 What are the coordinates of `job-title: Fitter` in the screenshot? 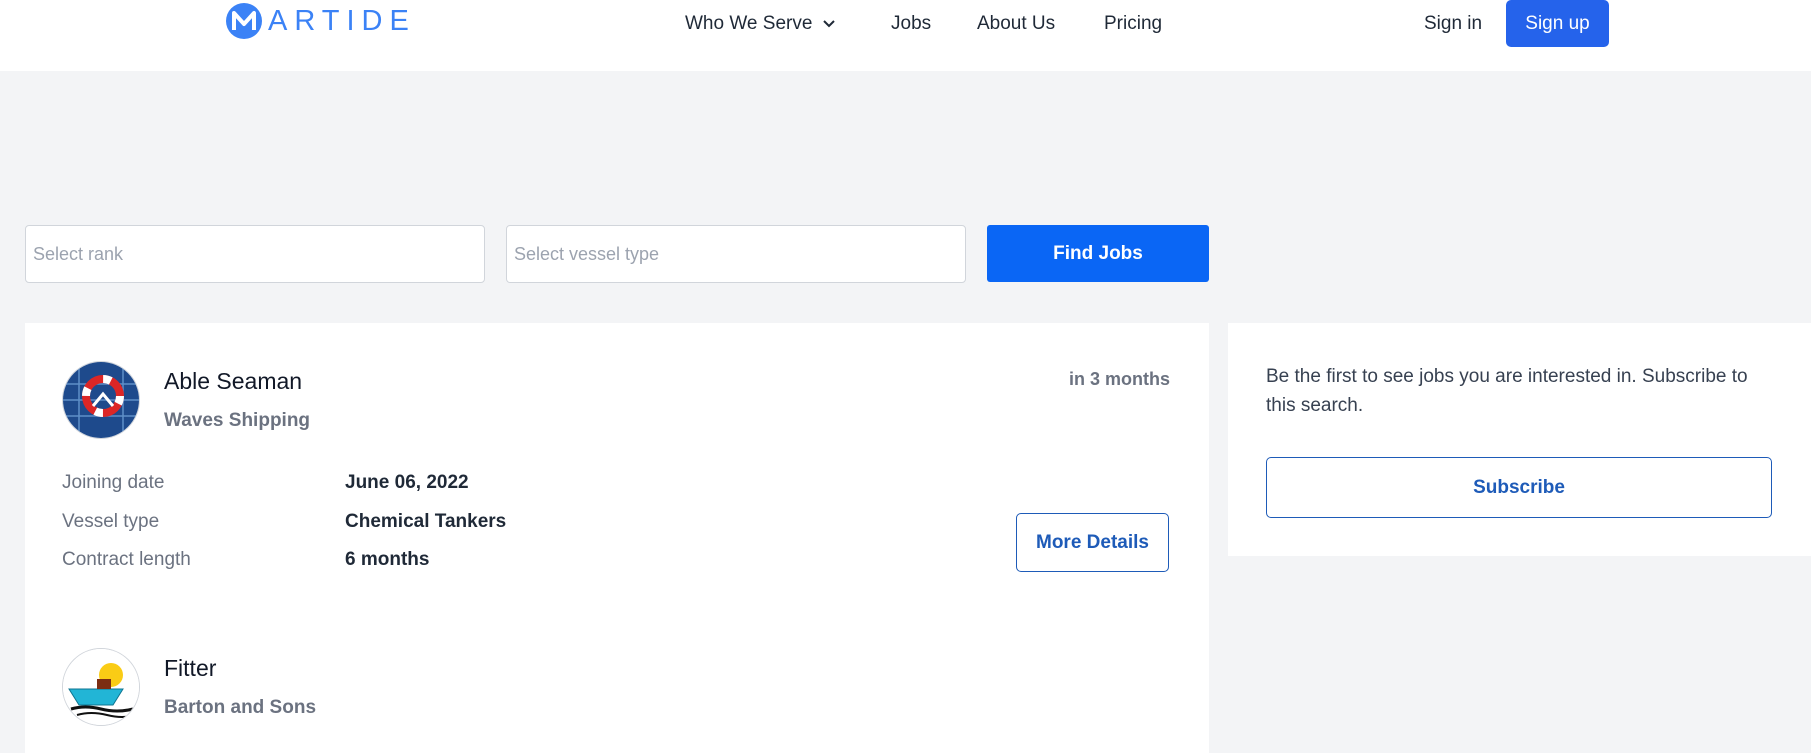 It's located at (190, 668).